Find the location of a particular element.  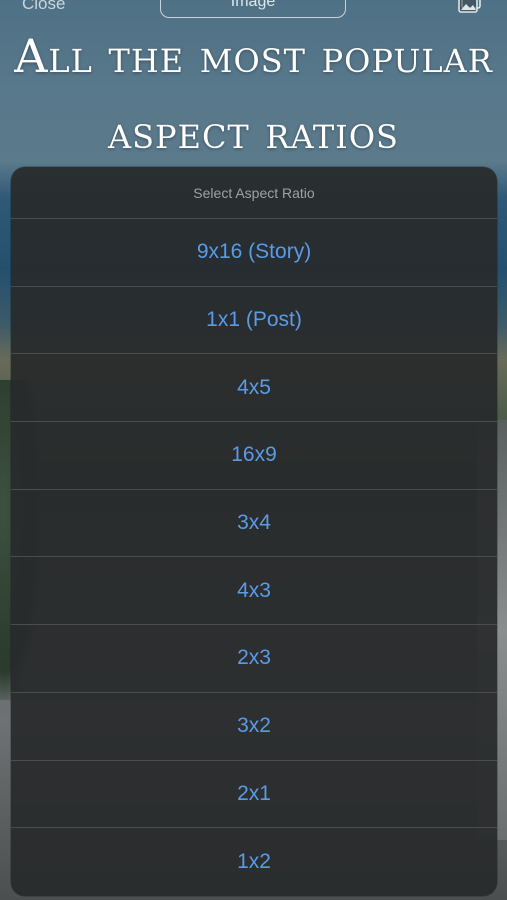

option-3x4: 3x4 is located at coordinates (254, 524).